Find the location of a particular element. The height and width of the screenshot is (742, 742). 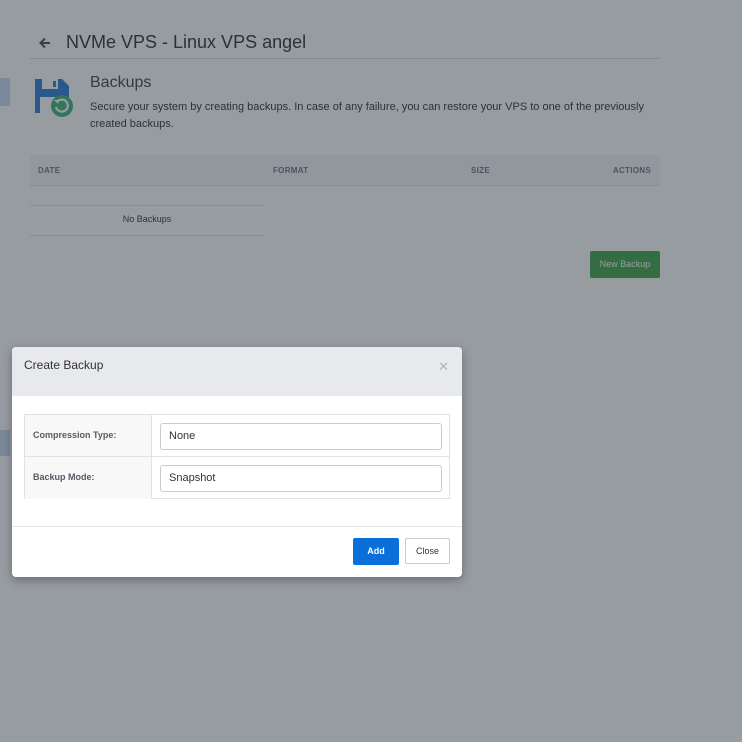

form-row-backup-mode: Backup Mode: Snapshot is located at coordinates (237, 478).